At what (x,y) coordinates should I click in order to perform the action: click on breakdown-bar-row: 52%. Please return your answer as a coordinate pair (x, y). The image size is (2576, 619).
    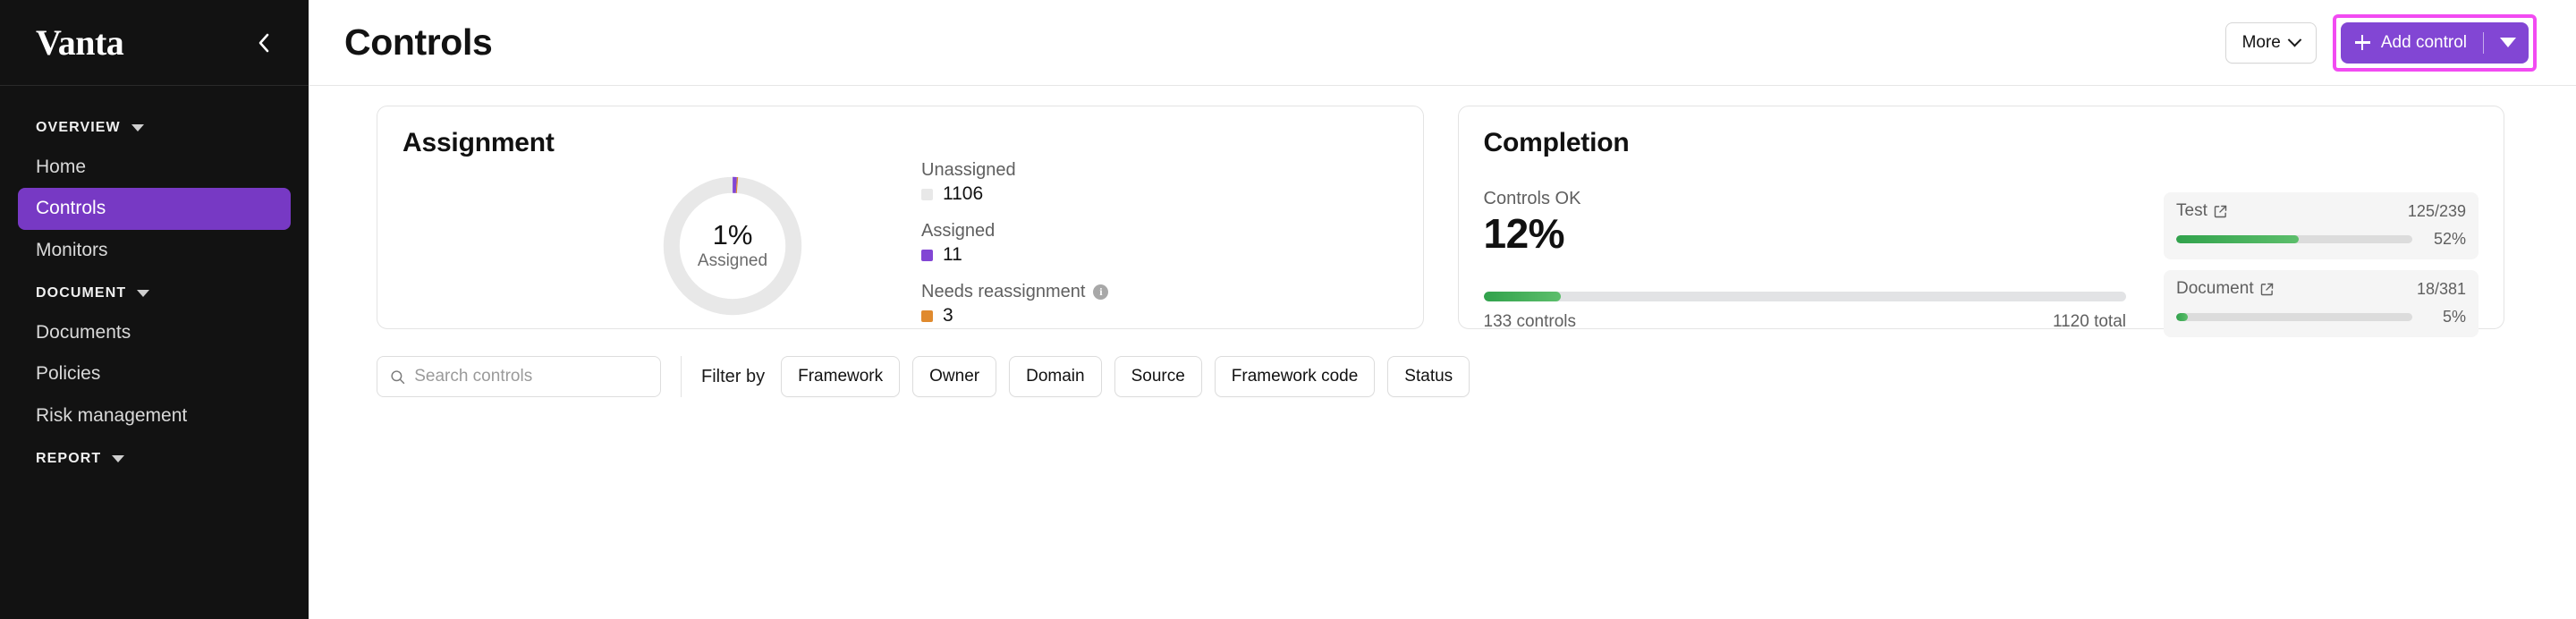
    Looking at the image, I should click on (2321, 240).